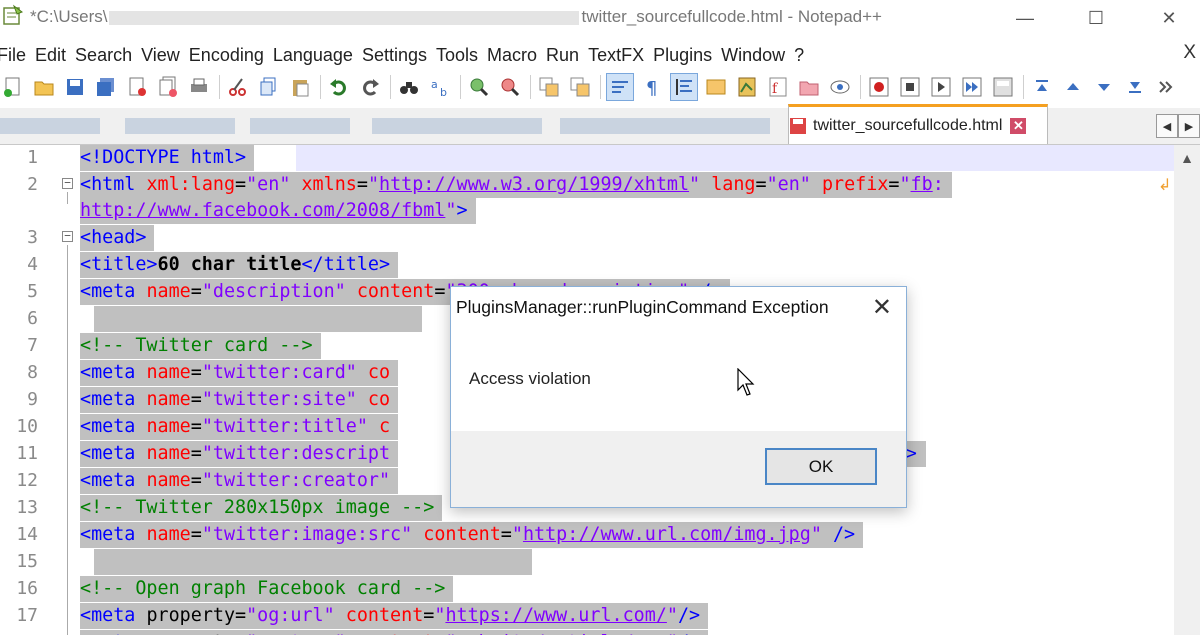 Image resolution: width=1200 pixels, height=635 pixels. What do you see at coordinates (1018, 125) in the screenshot?
I see `tab-close-icon: ✕` at bounding box center [1018, 125].